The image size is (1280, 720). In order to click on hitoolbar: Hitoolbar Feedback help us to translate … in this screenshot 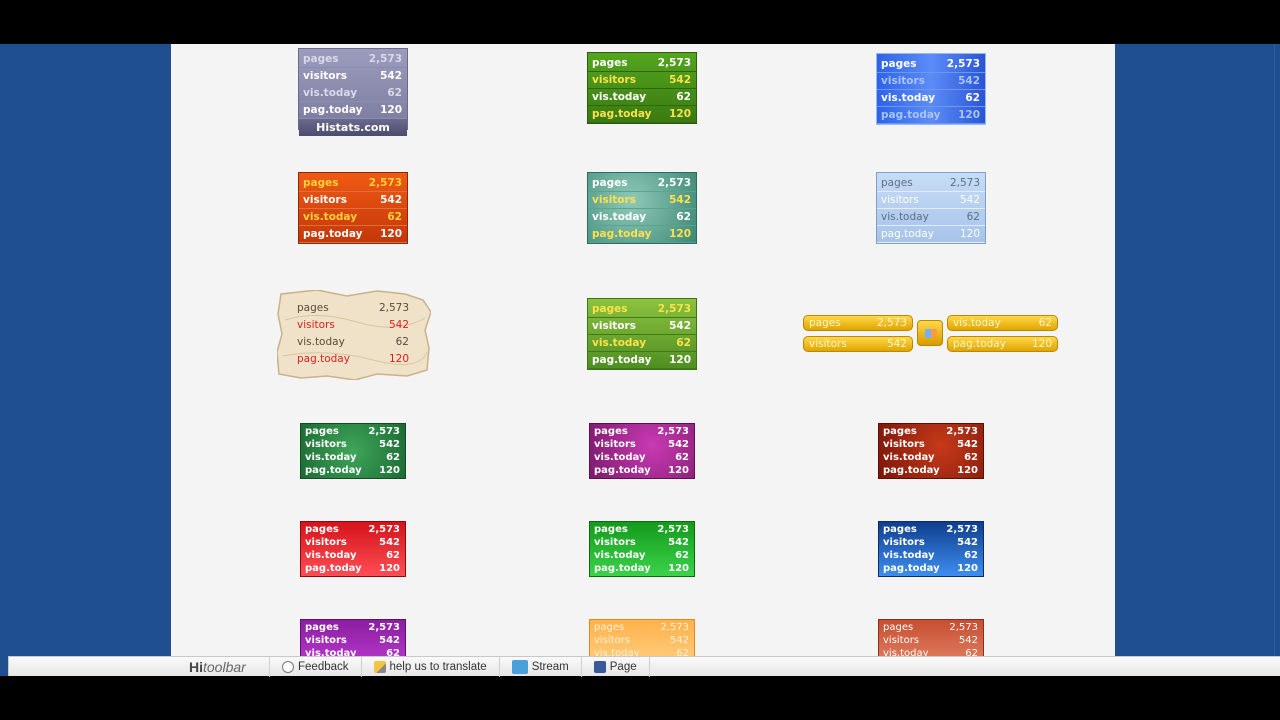, I will do `click(644, 666)`.